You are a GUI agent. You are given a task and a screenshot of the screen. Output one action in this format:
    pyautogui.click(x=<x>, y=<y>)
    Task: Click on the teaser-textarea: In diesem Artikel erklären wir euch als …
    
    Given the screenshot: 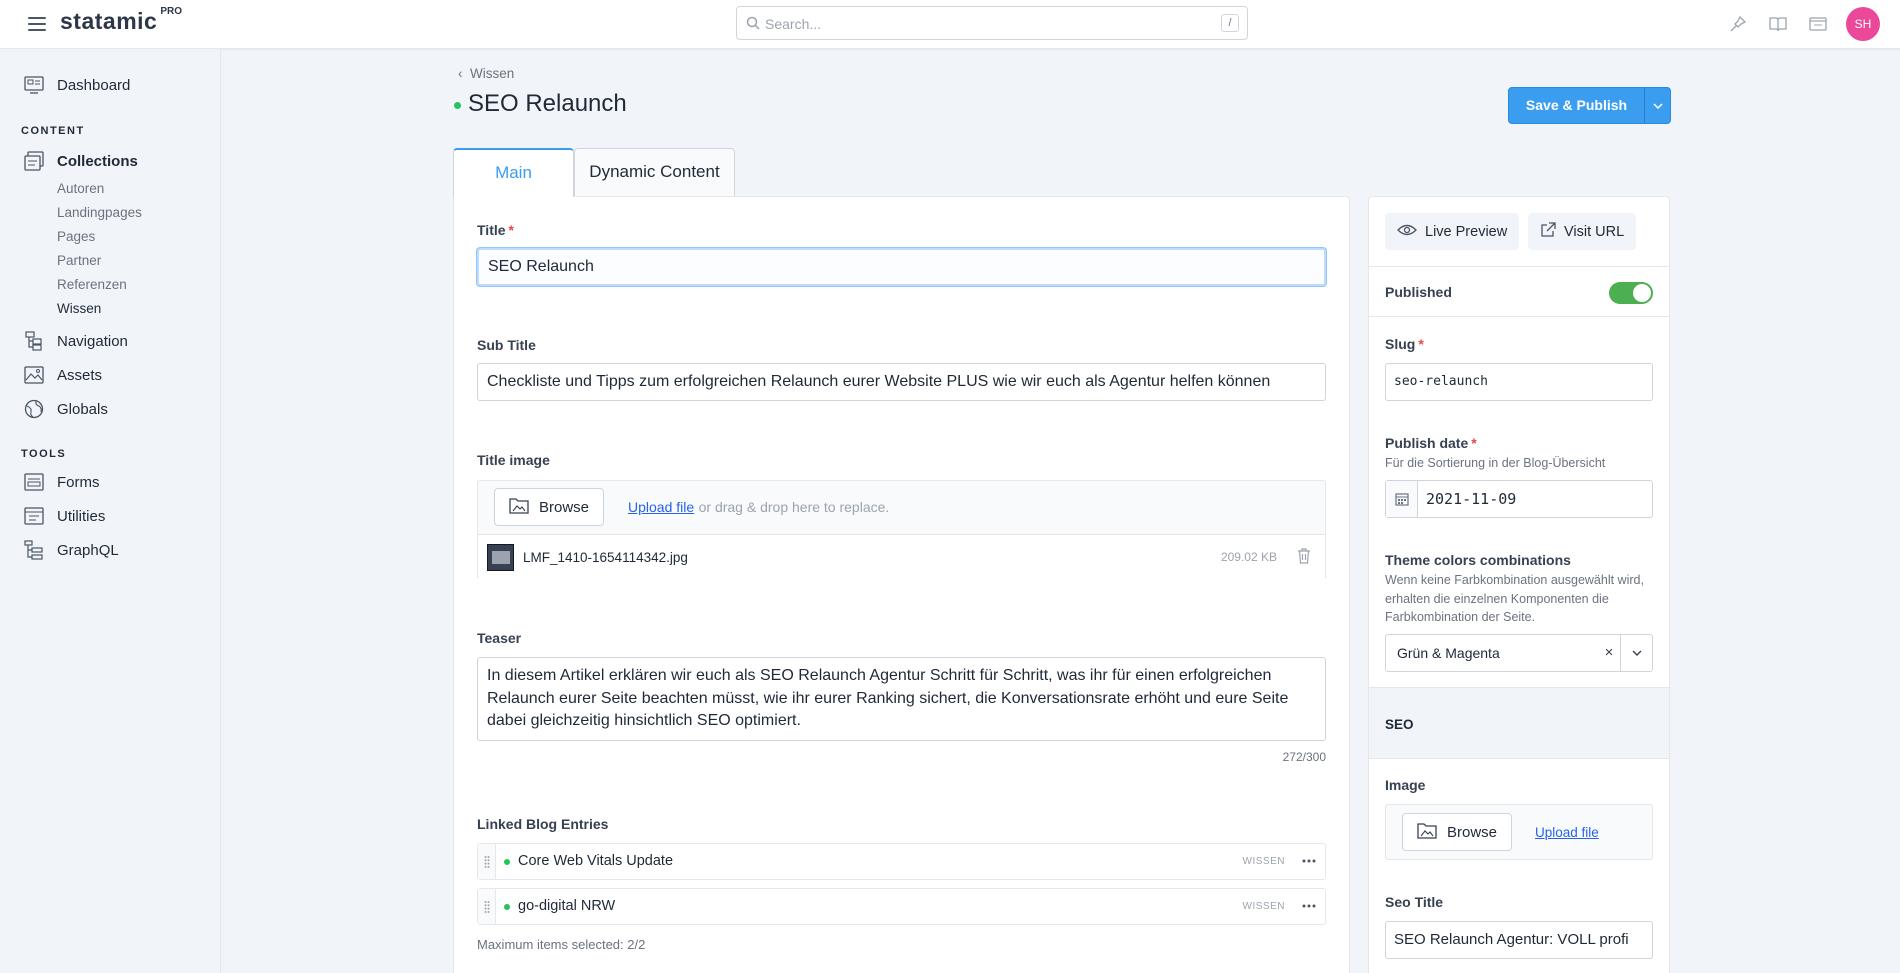 What is the action you would take?
    pyautogui.click(x=901, y=699)
    